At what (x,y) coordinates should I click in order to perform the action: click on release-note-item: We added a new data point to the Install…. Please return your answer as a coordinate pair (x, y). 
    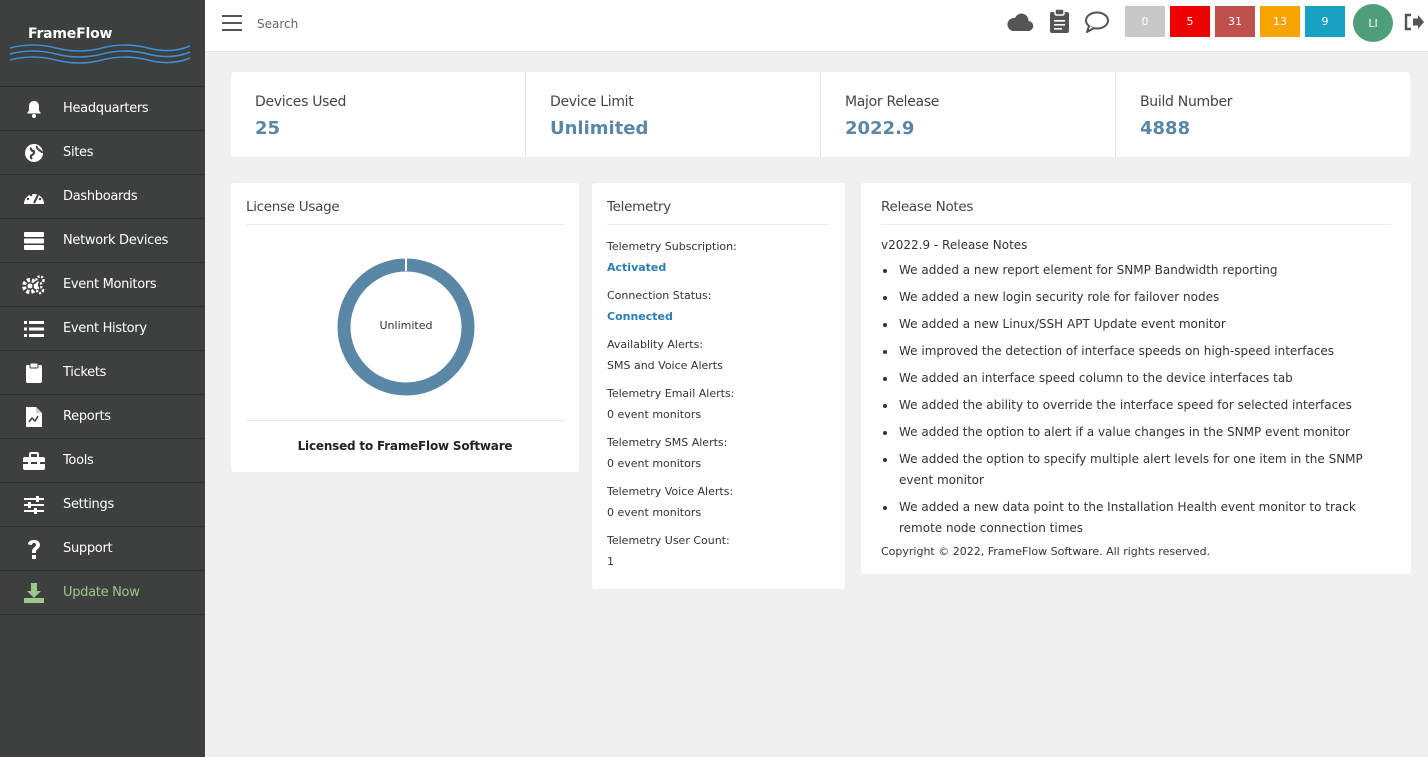
    Looking at the image, I should click on (1144, 518).